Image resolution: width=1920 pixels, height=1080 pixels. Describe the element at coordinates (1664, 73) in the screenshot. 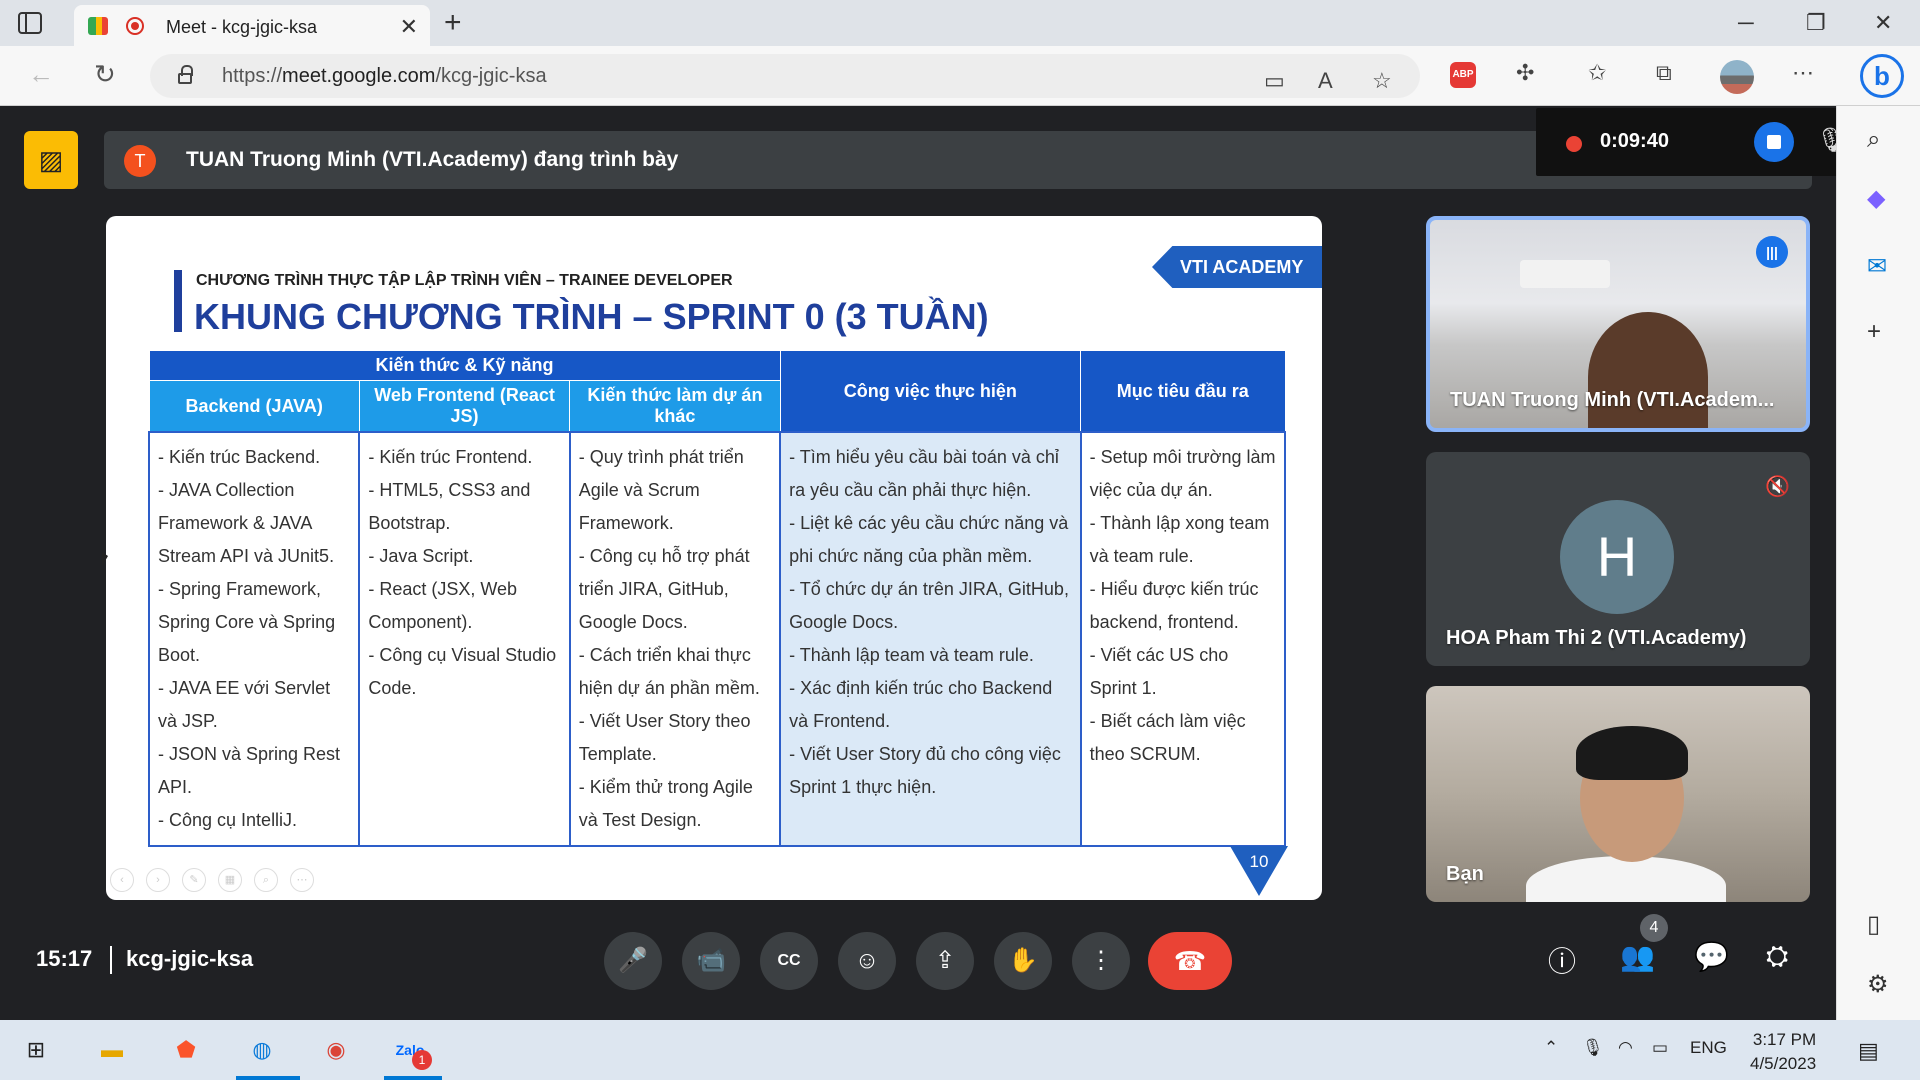

I see `collections-icon: ⧉` at that location.